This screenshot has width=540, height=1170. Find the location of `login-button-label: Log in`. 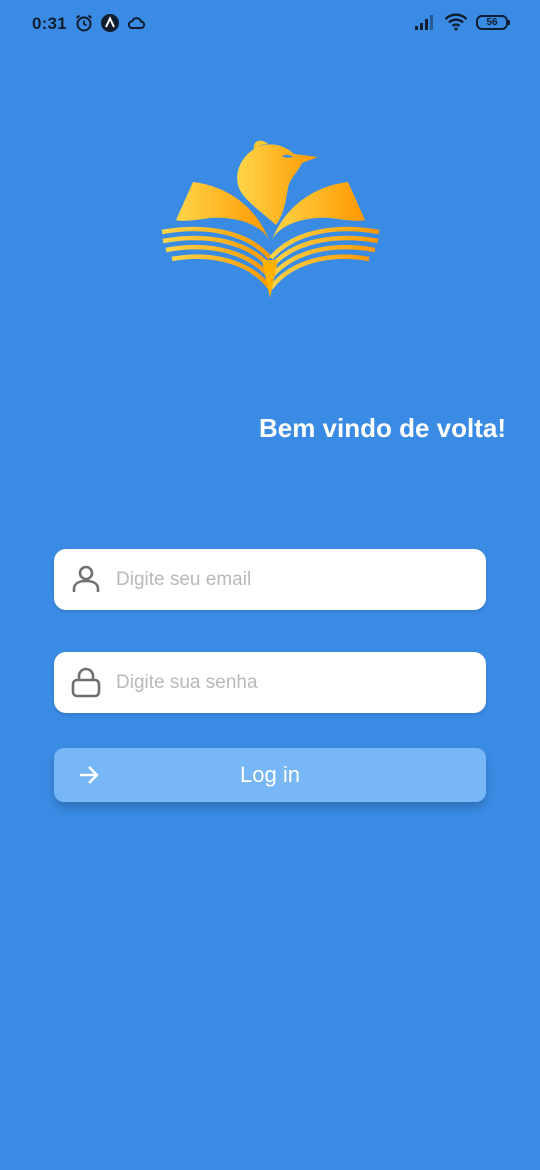

login-button-label: Log in is located at coordinates (270, 774).